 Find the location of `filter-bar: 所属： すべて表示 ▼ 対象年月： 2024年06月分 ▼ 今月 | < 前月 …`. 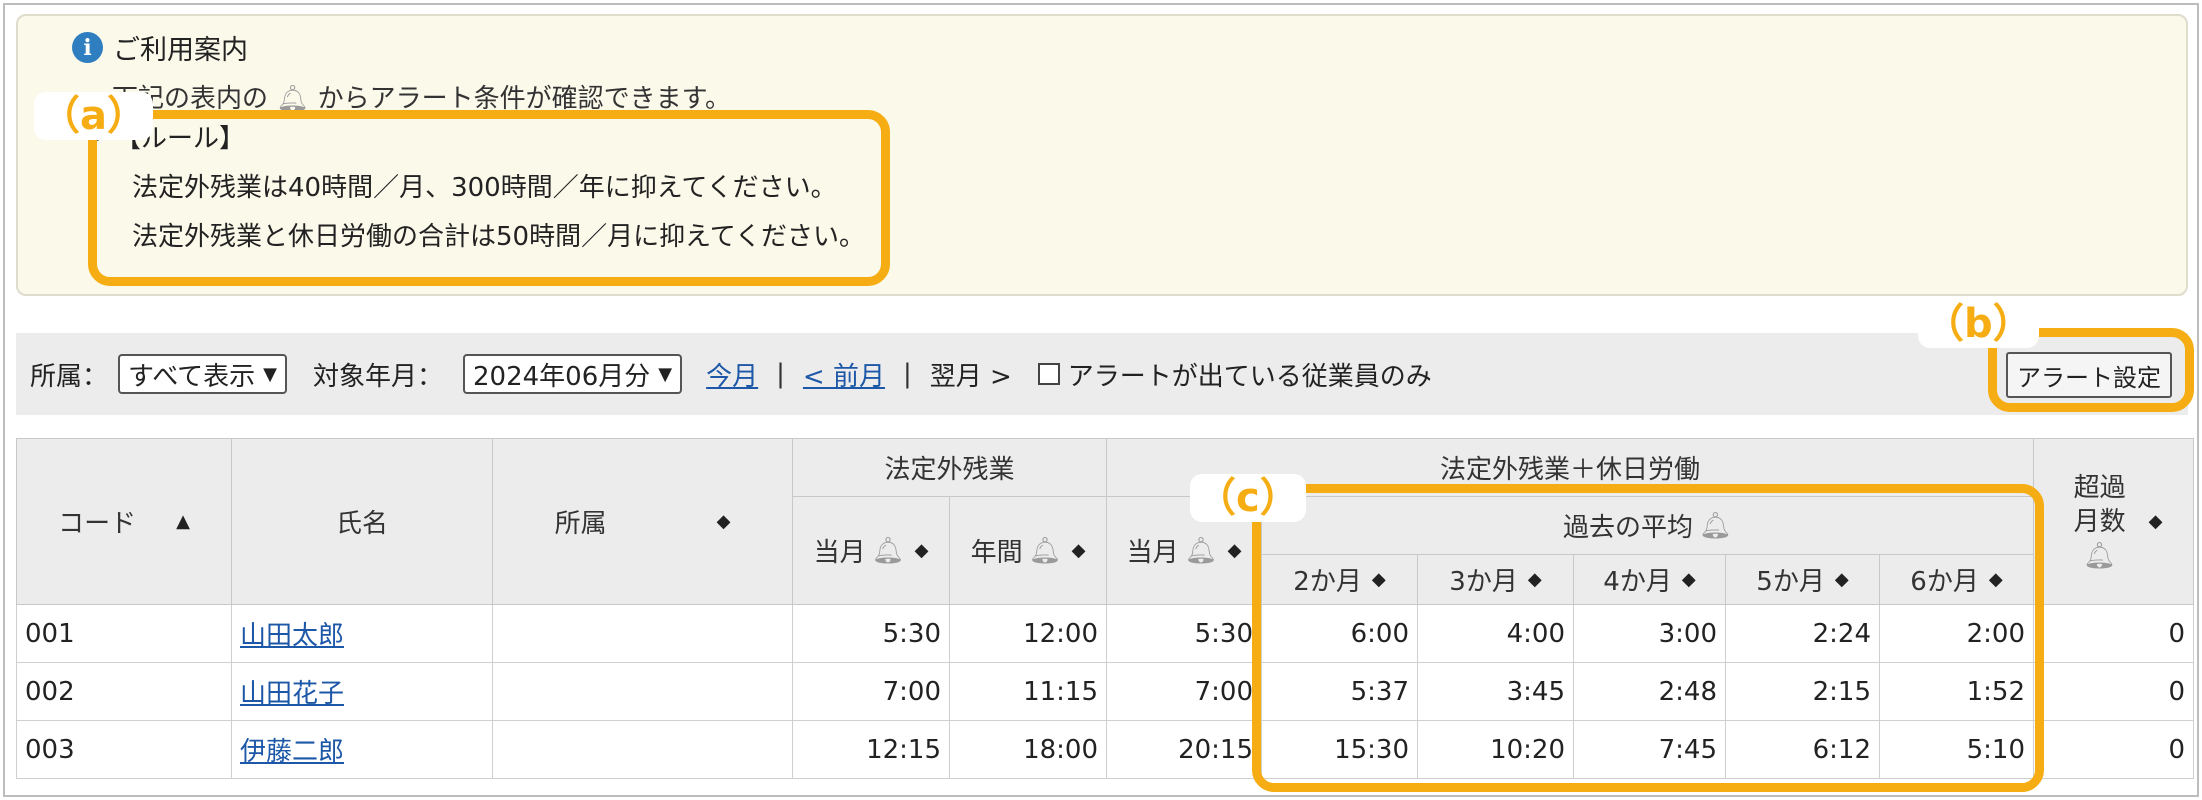

filter-bar: 所属： すべて表示 ▼ 対象年月： 2024年06月分 ▼ 今月 | < 前月 … is located at coordinates (1102, 374).